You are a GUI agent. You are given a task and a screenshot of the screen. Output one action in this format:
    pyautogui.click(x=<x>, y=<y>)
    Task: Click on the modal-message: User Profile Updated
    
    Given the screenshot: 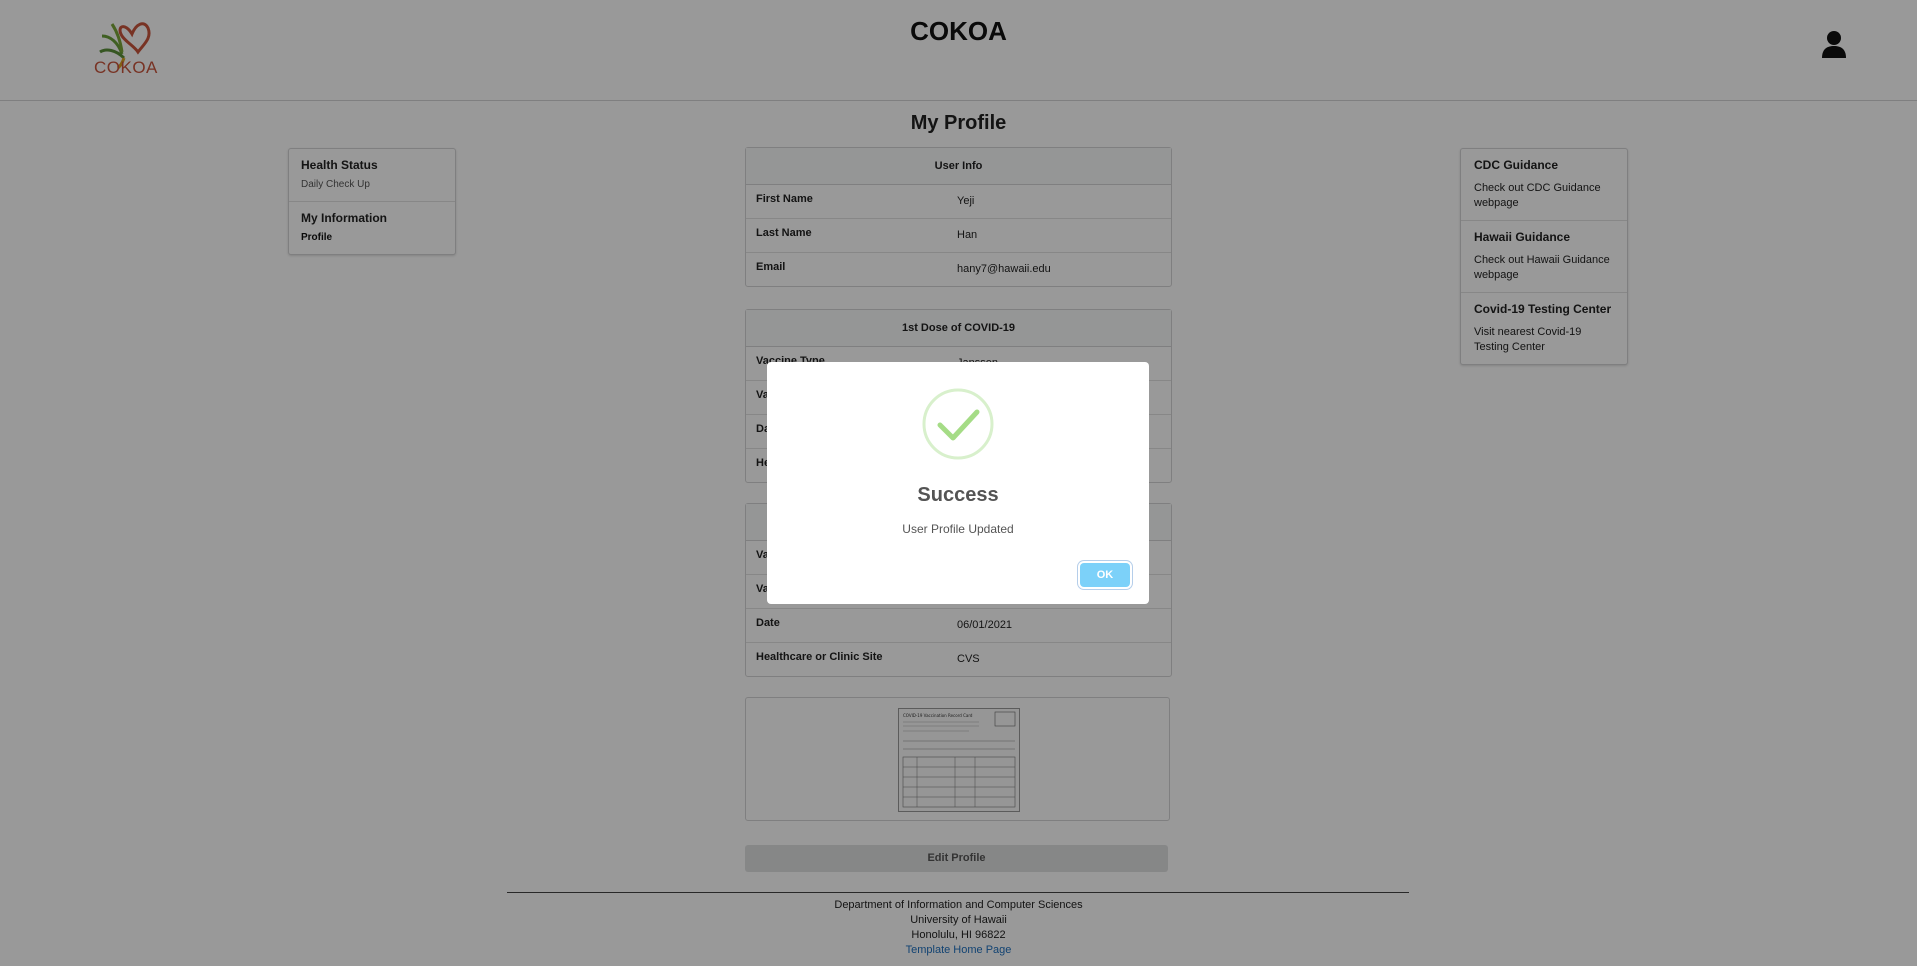 What is the action you would take?
    pyautogui.click(x=958, y=529)
    